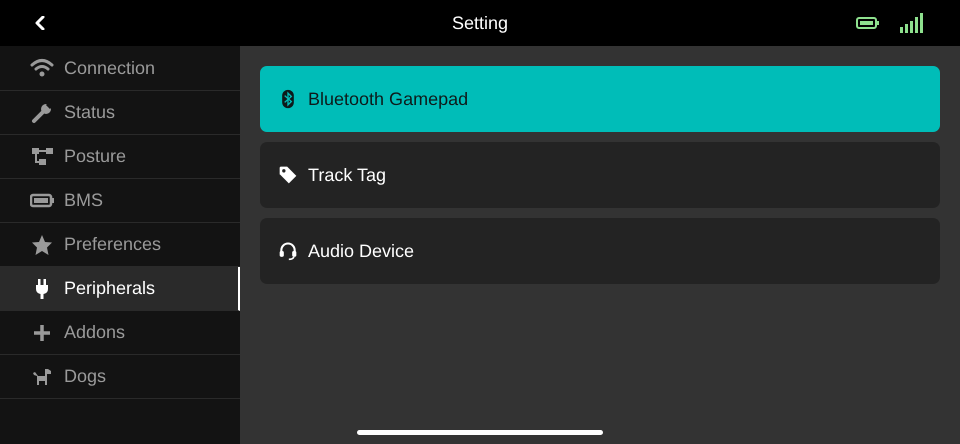 The height and width of the screenshot is (444, 960). What do you see at coordinates (40, 23) in the screenshot?
I see `back-icon` at bounding box center [40, 23].